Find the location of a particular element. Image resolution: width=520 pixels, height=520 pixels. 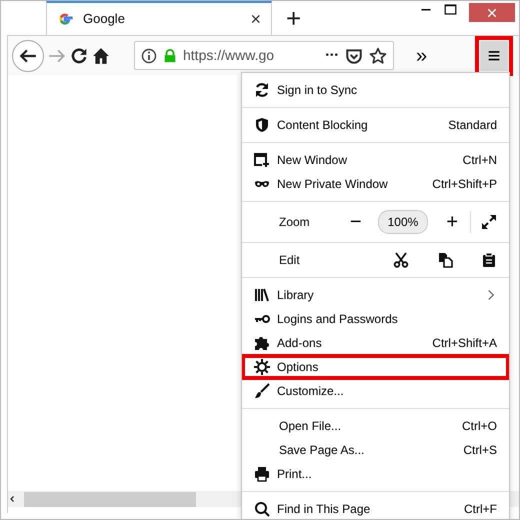

close-window-button is located at coordinates (492, 12).